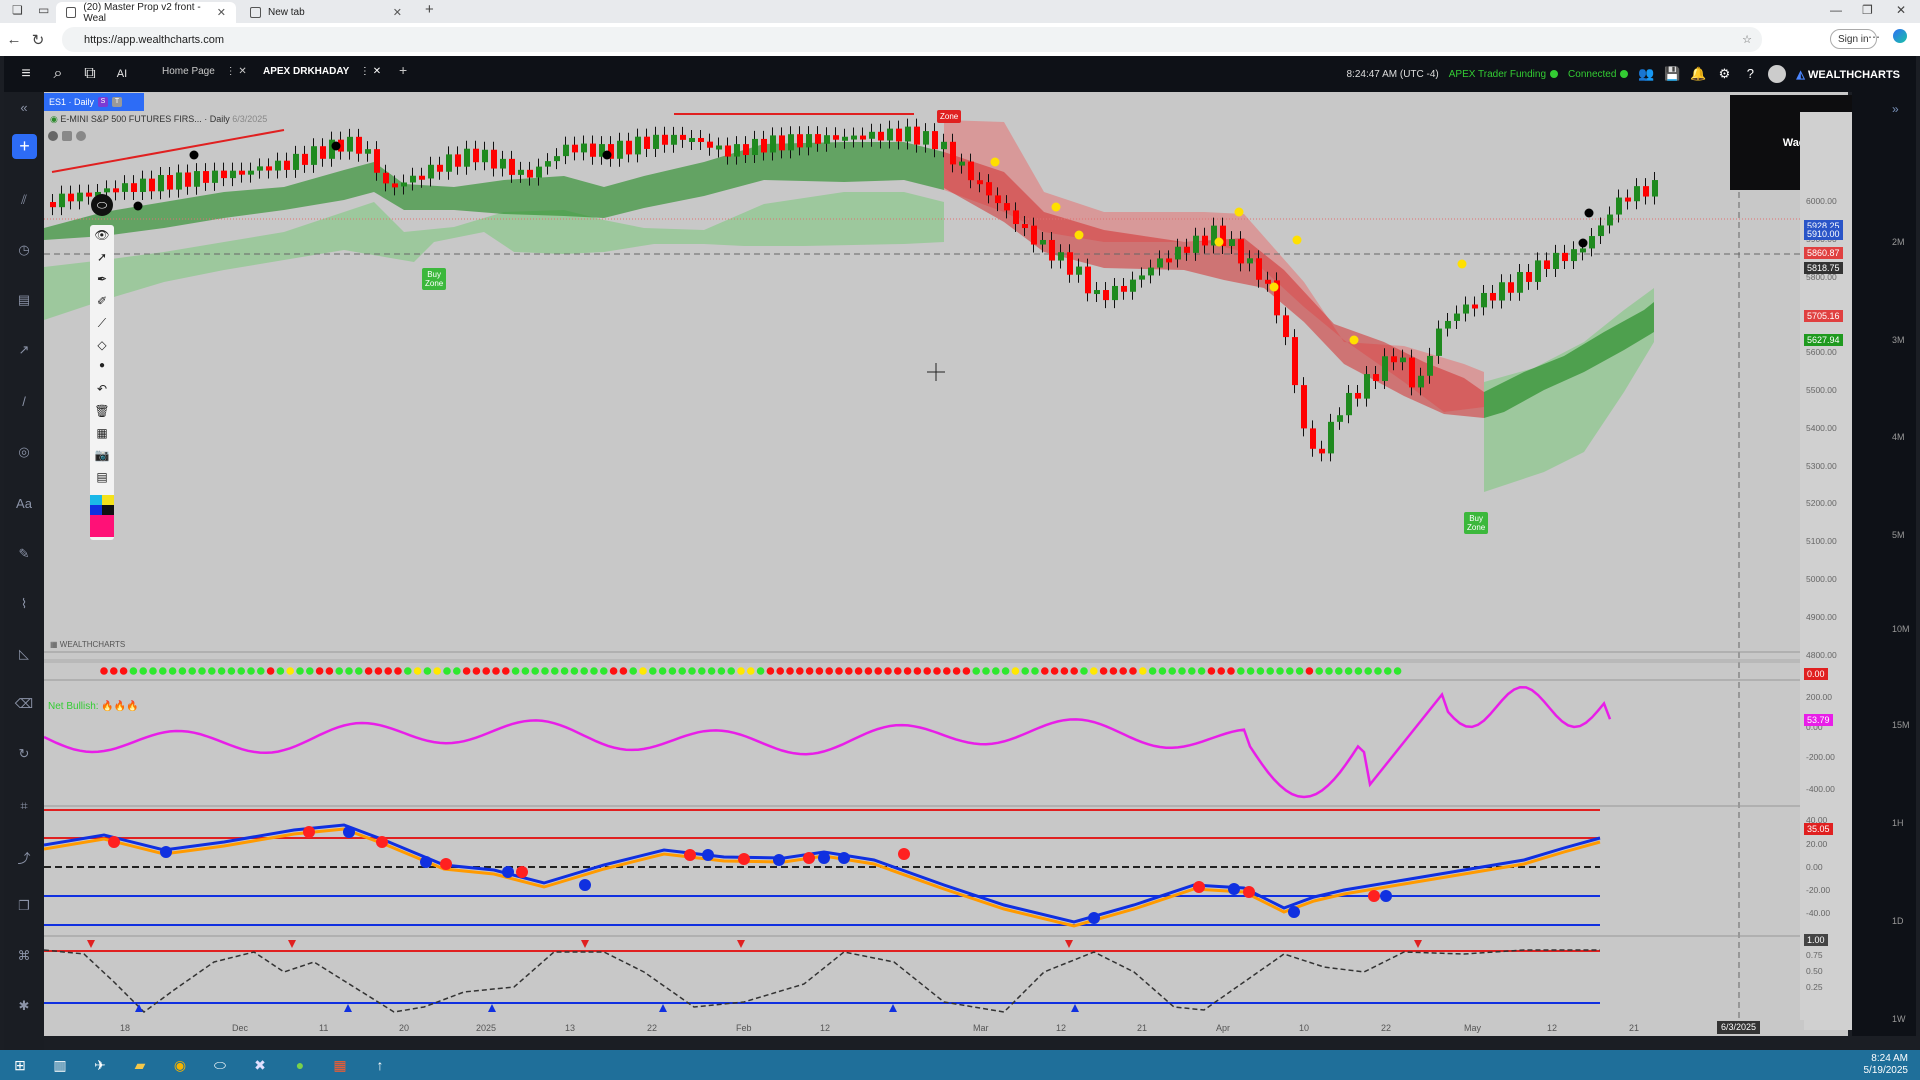 This screenshot has height=1080, width=1920. I want to click on address-bar: https://app.wealthcharts.com ☆, so click(912, 39).